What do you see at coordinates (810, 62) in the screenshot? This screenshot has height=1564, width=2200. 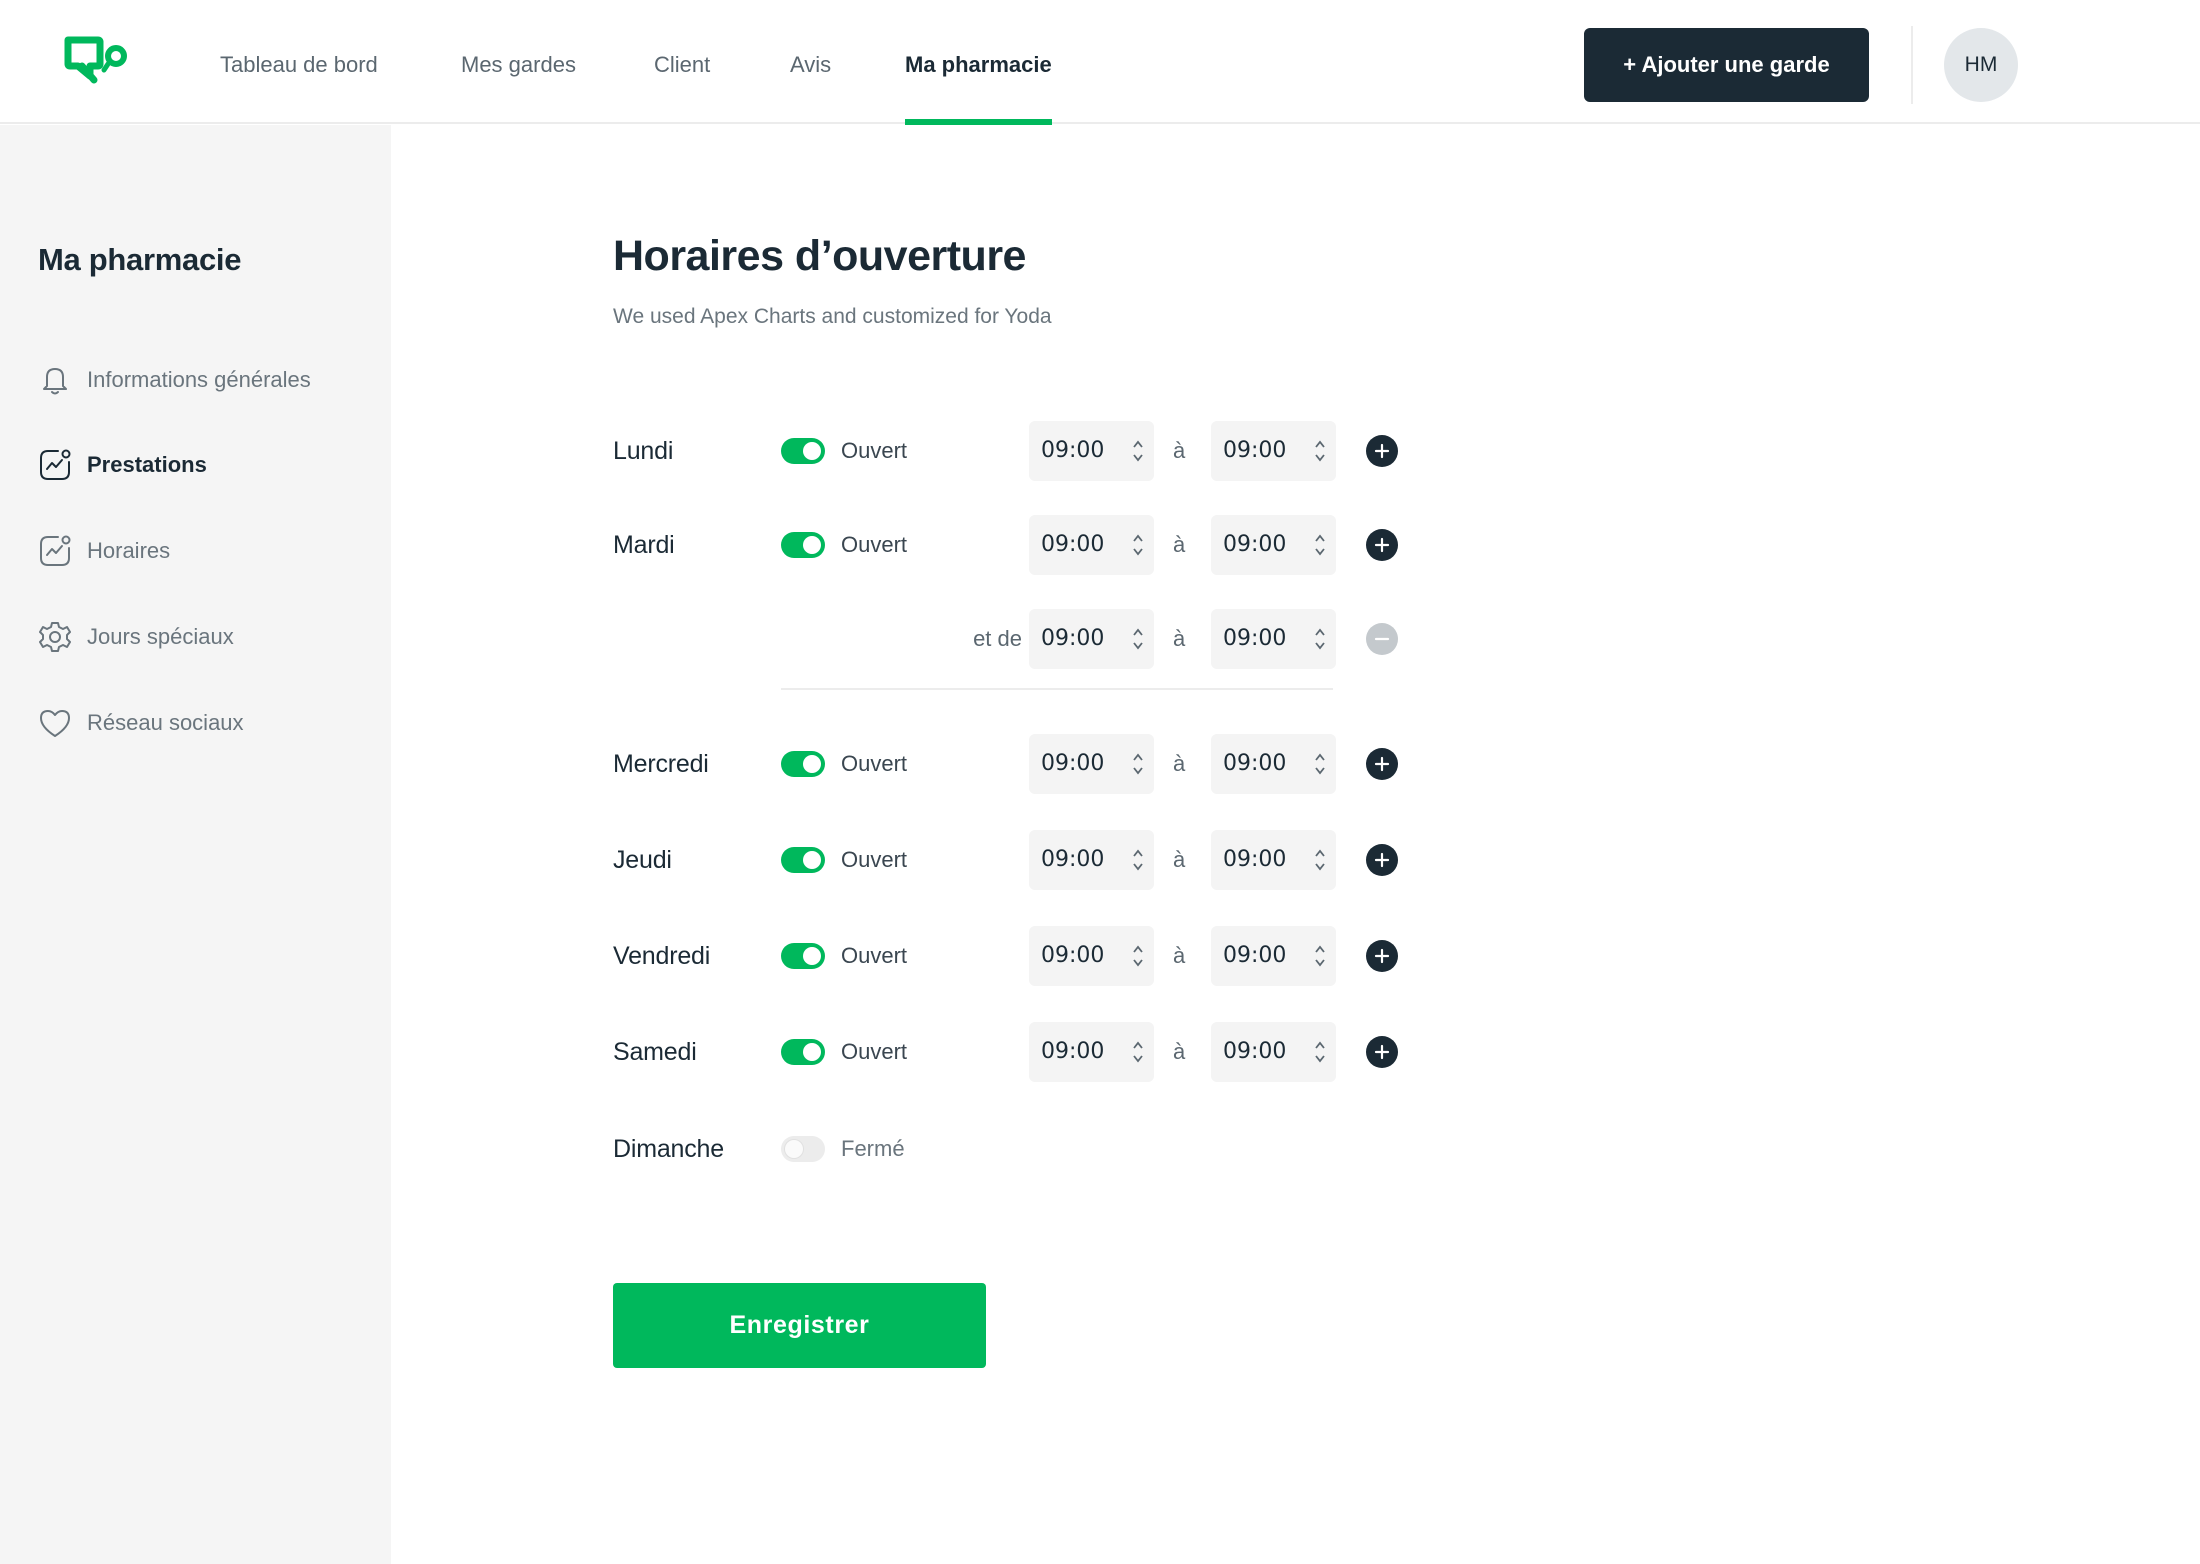 I see `nav-avis: Avis` at bounding box center [810, 62].